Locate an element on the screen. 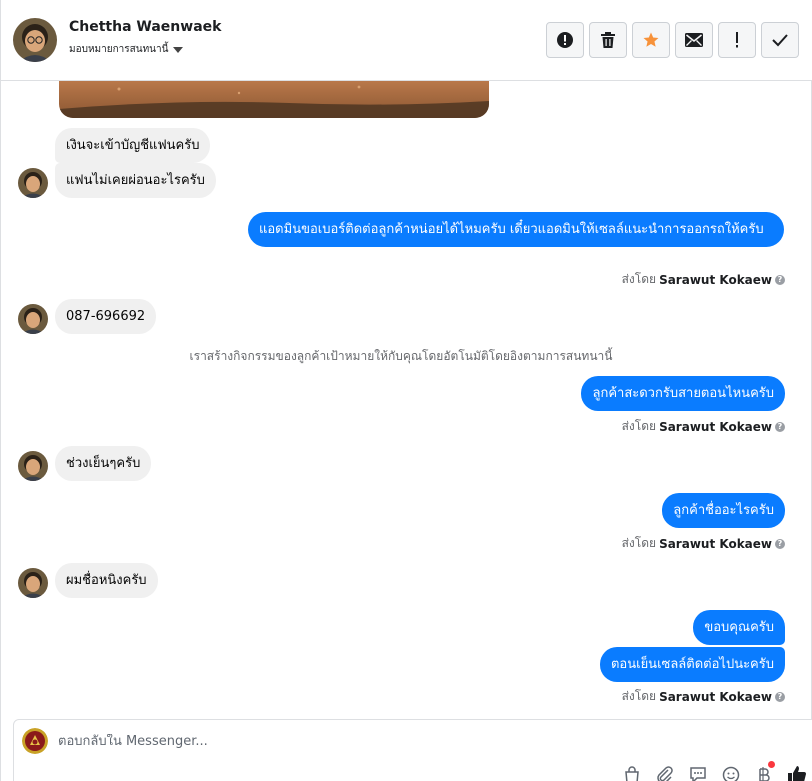 The image size is (812, 781). contact-name: Chettha Waenwaek is located at coordinates (145, 27).